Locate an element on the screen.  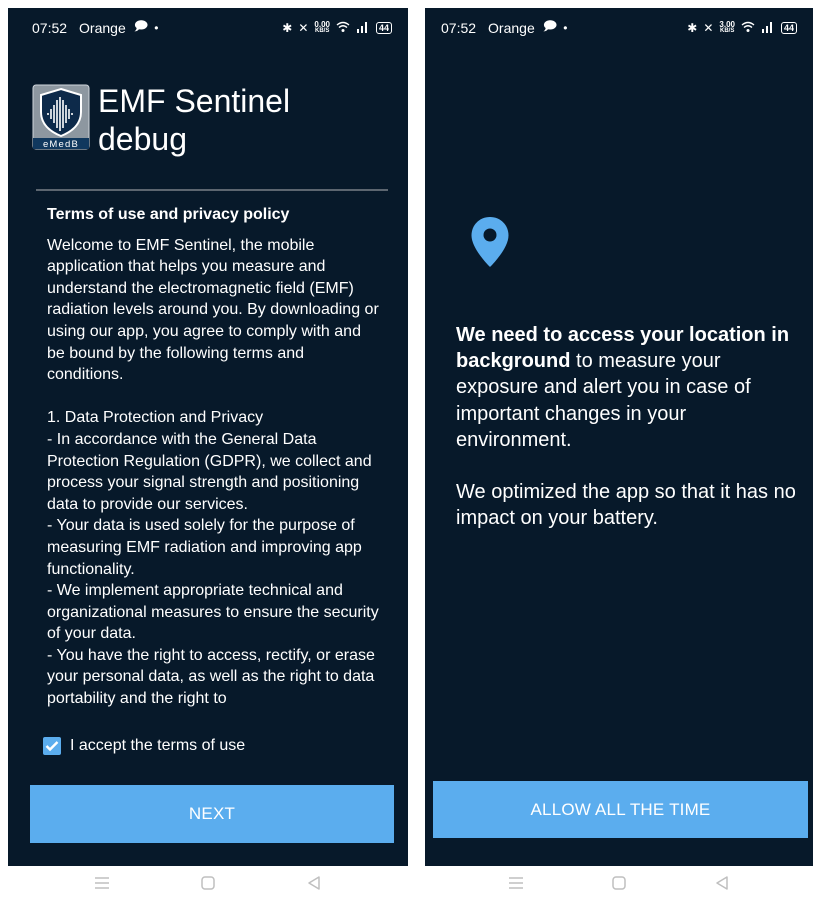
location-pin-icon is located at coordinates (490, 244).